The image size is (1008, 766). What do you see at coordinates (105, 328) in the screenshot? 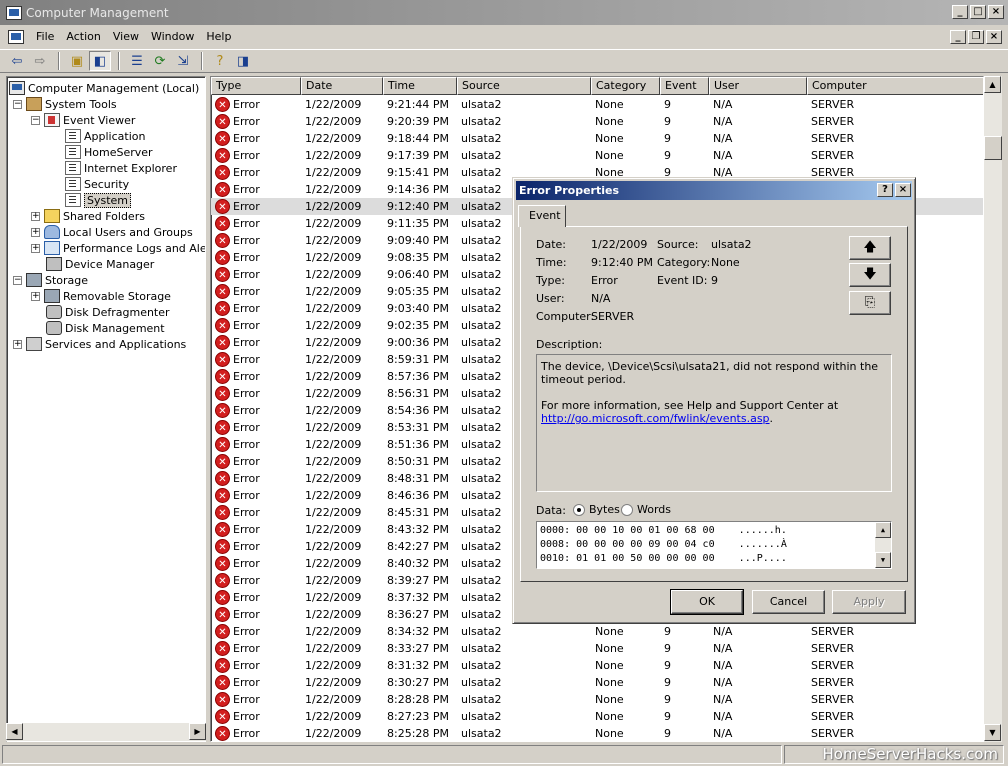
I see `tree-node-disk-management: Disk Management` at bounding box center [105, 328].